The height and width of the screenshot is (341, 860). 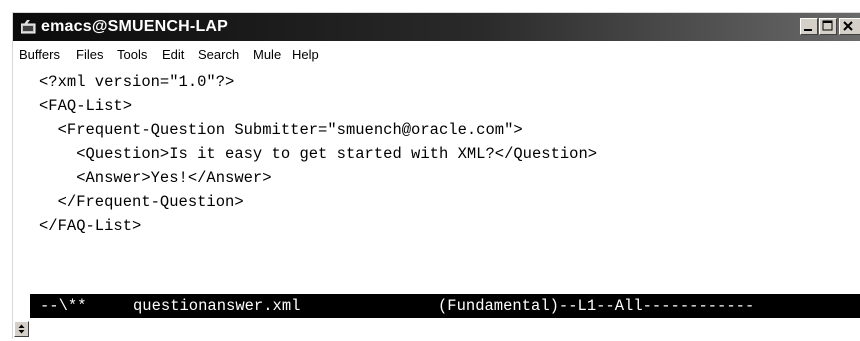 What do you see at coordinates (173, 54) in the screenshot?
I see `menu-edit: Edit` at bounding box center [173, 54].